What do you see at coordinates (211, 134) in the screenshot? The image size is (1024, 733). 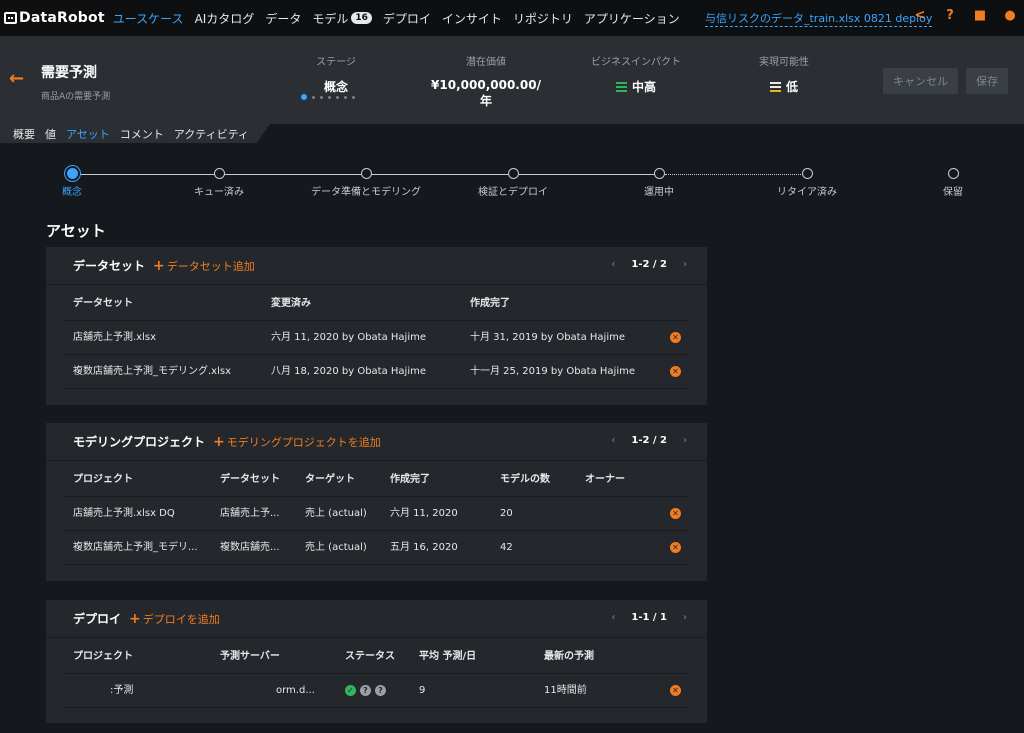 I see `tab-activity: アクティビティ` at bounding box center [211, 134].